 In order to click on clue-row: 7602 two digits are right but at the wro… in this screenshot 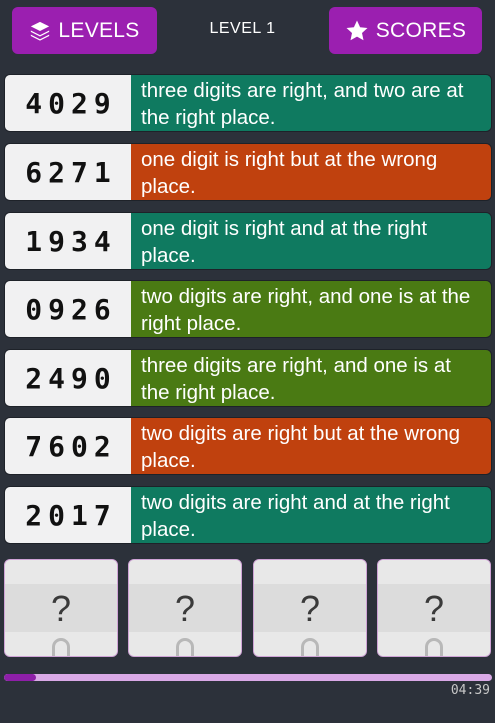, I will do `click(248, 446)`.